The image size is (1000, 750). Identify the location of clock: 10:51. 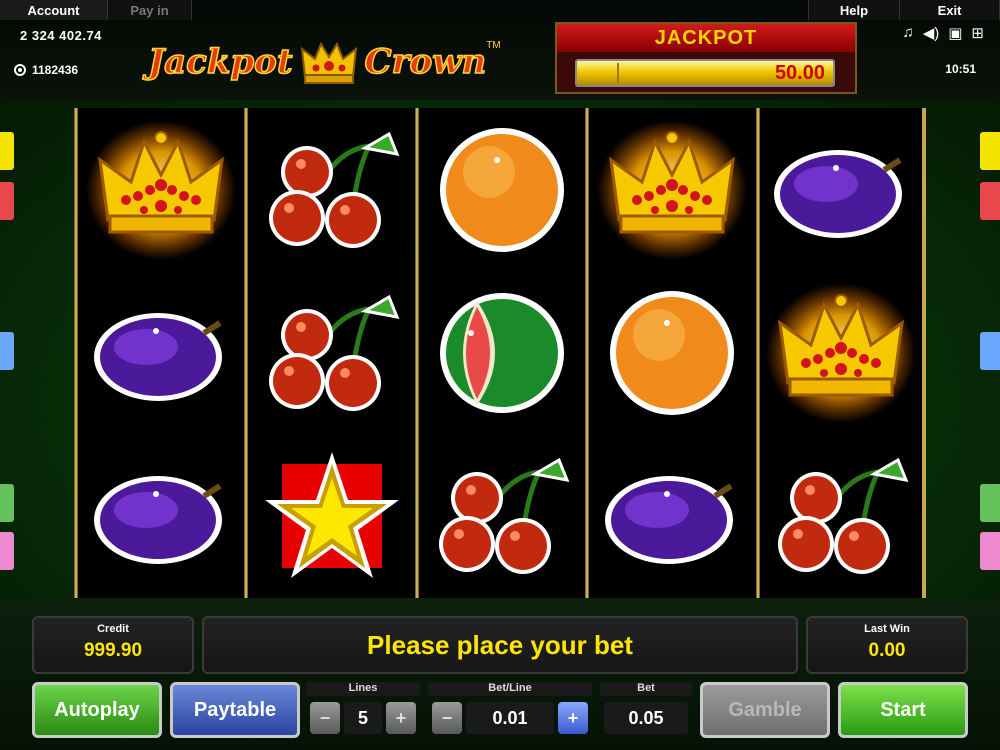
(960, 69).